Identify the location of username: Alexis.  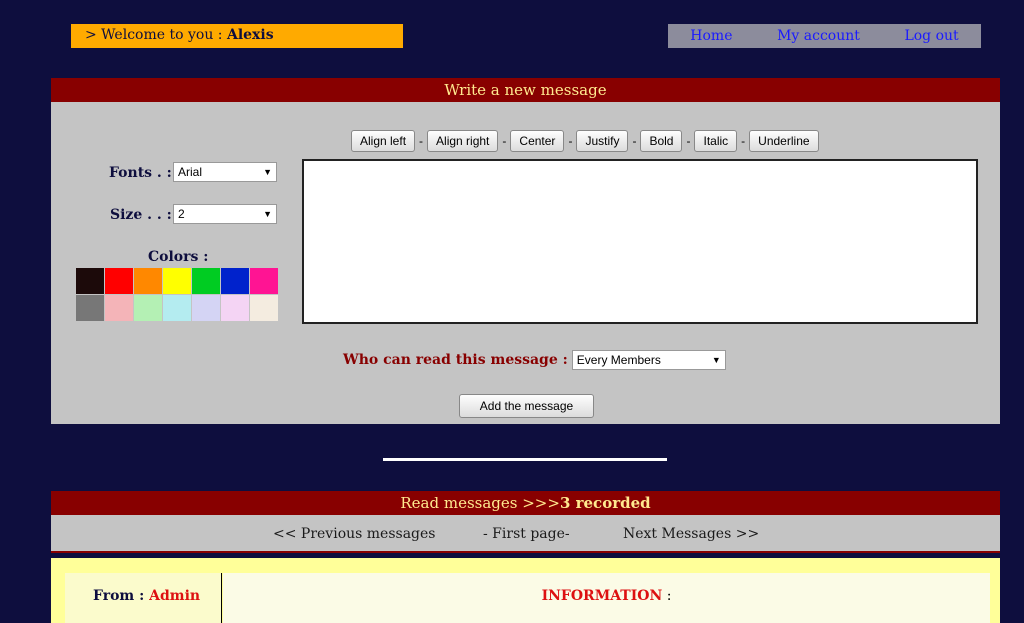
(250, 35).